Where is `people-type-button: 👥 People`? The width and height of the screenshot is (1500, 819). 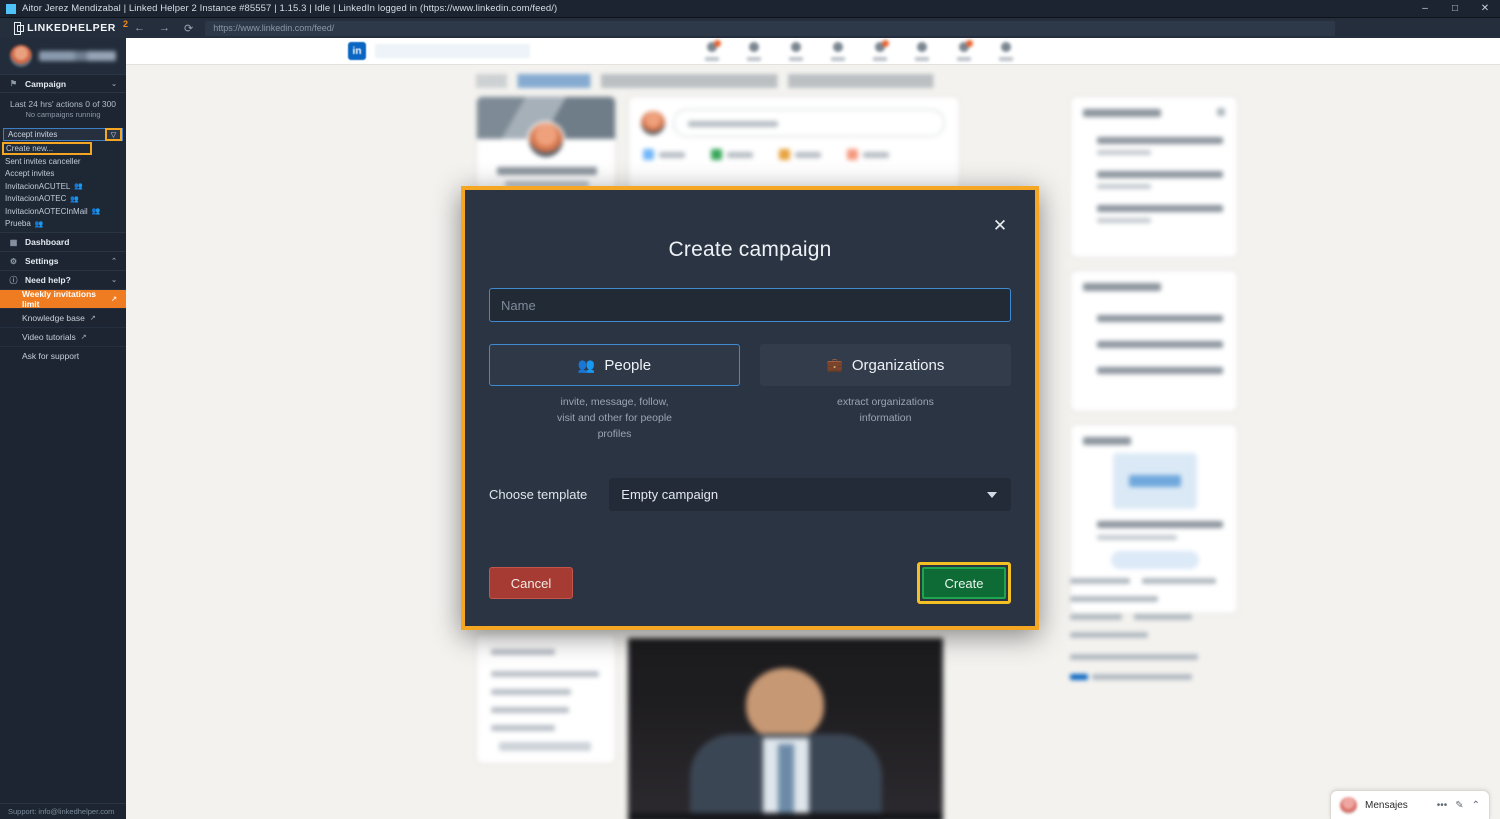
people-type-button: 👥 People is located at coordinates (614, 365).